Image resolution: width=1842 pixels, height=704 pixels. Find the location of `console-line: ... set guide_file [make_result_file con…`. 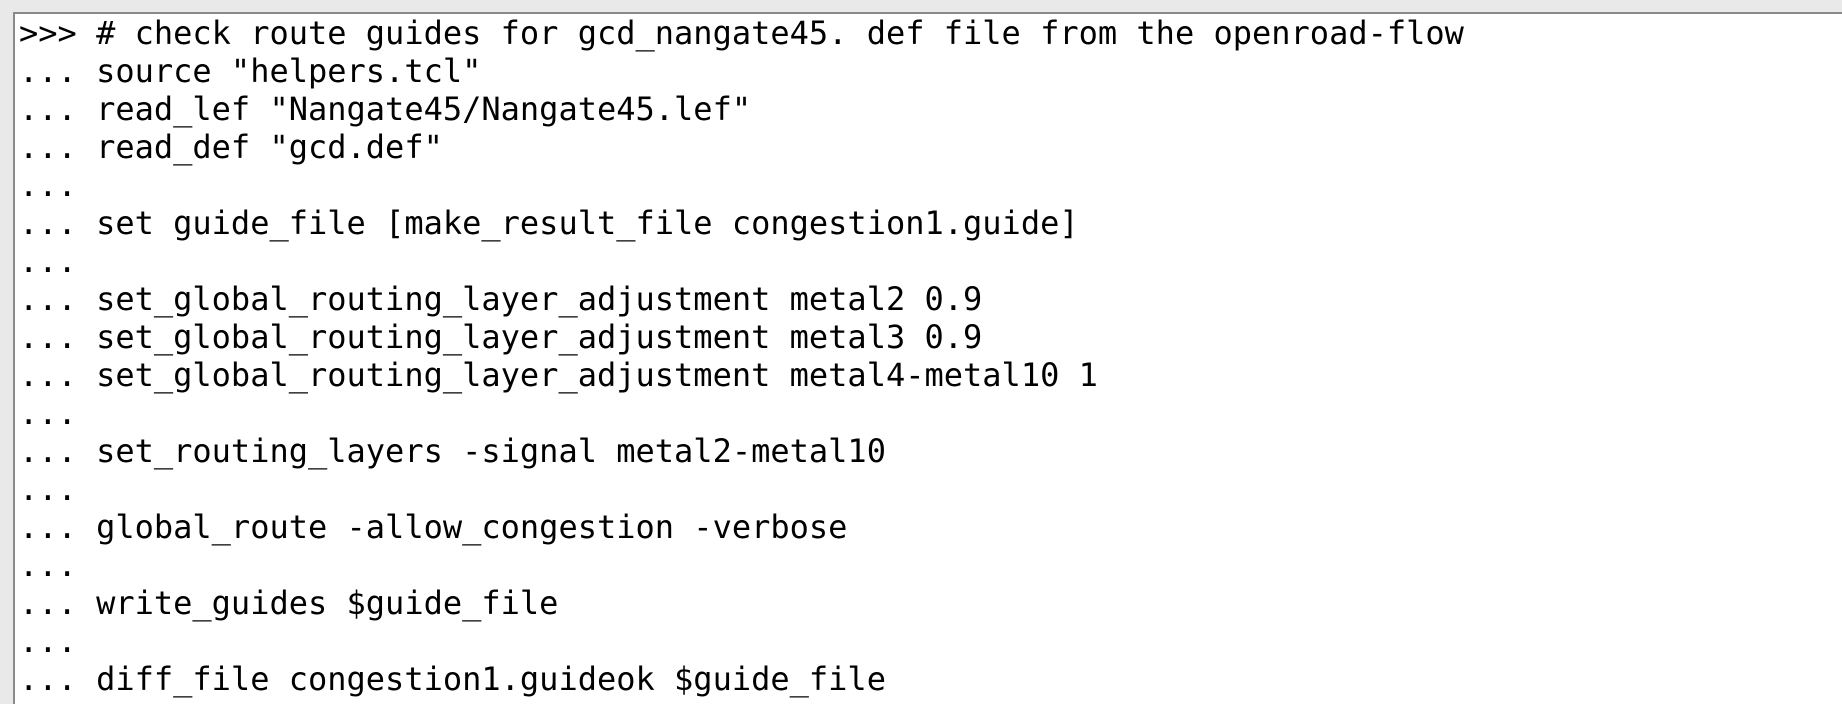

console-line: ... set guide_file [make_result_file con… is located at coordinates (549, 223).